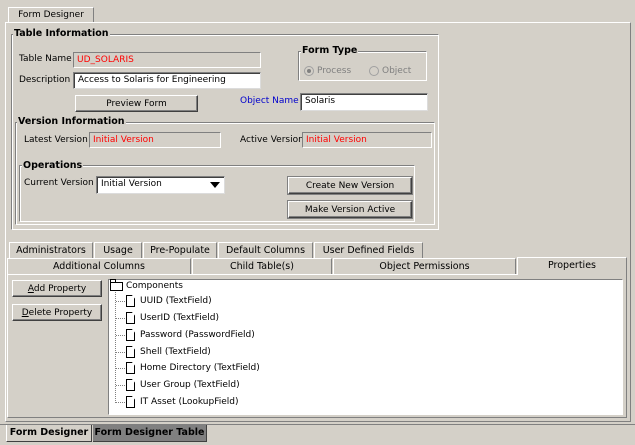  I want to click on add-property-button: Add Property, so click(57, 288).